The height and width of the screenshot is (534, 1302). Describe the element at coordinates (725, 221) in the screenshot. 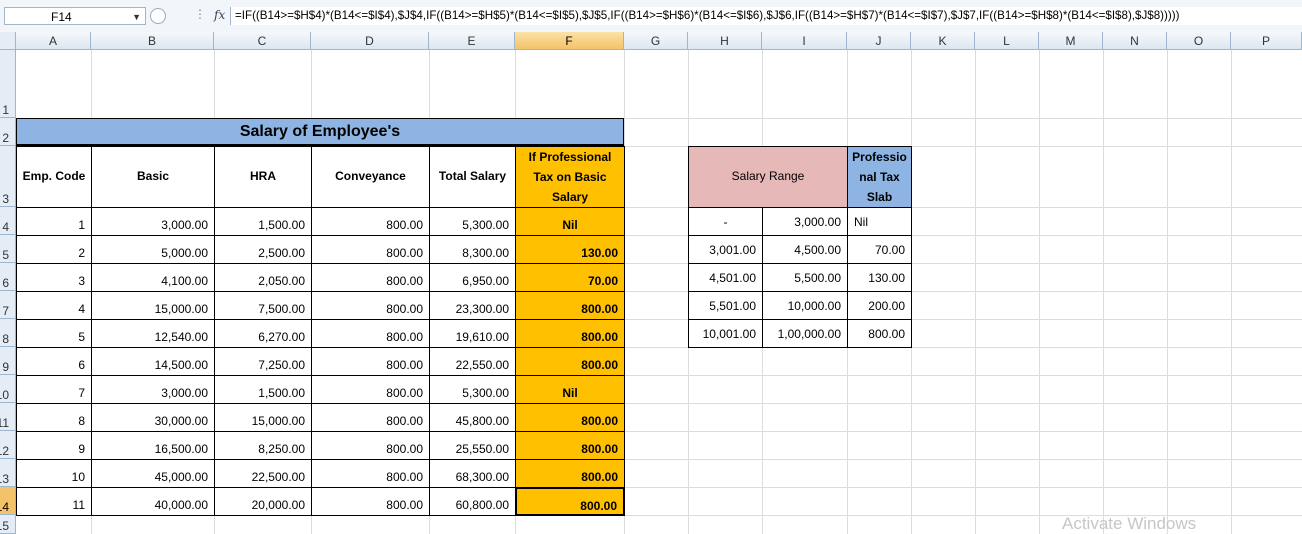

I see `slab-cell: -` at that location.